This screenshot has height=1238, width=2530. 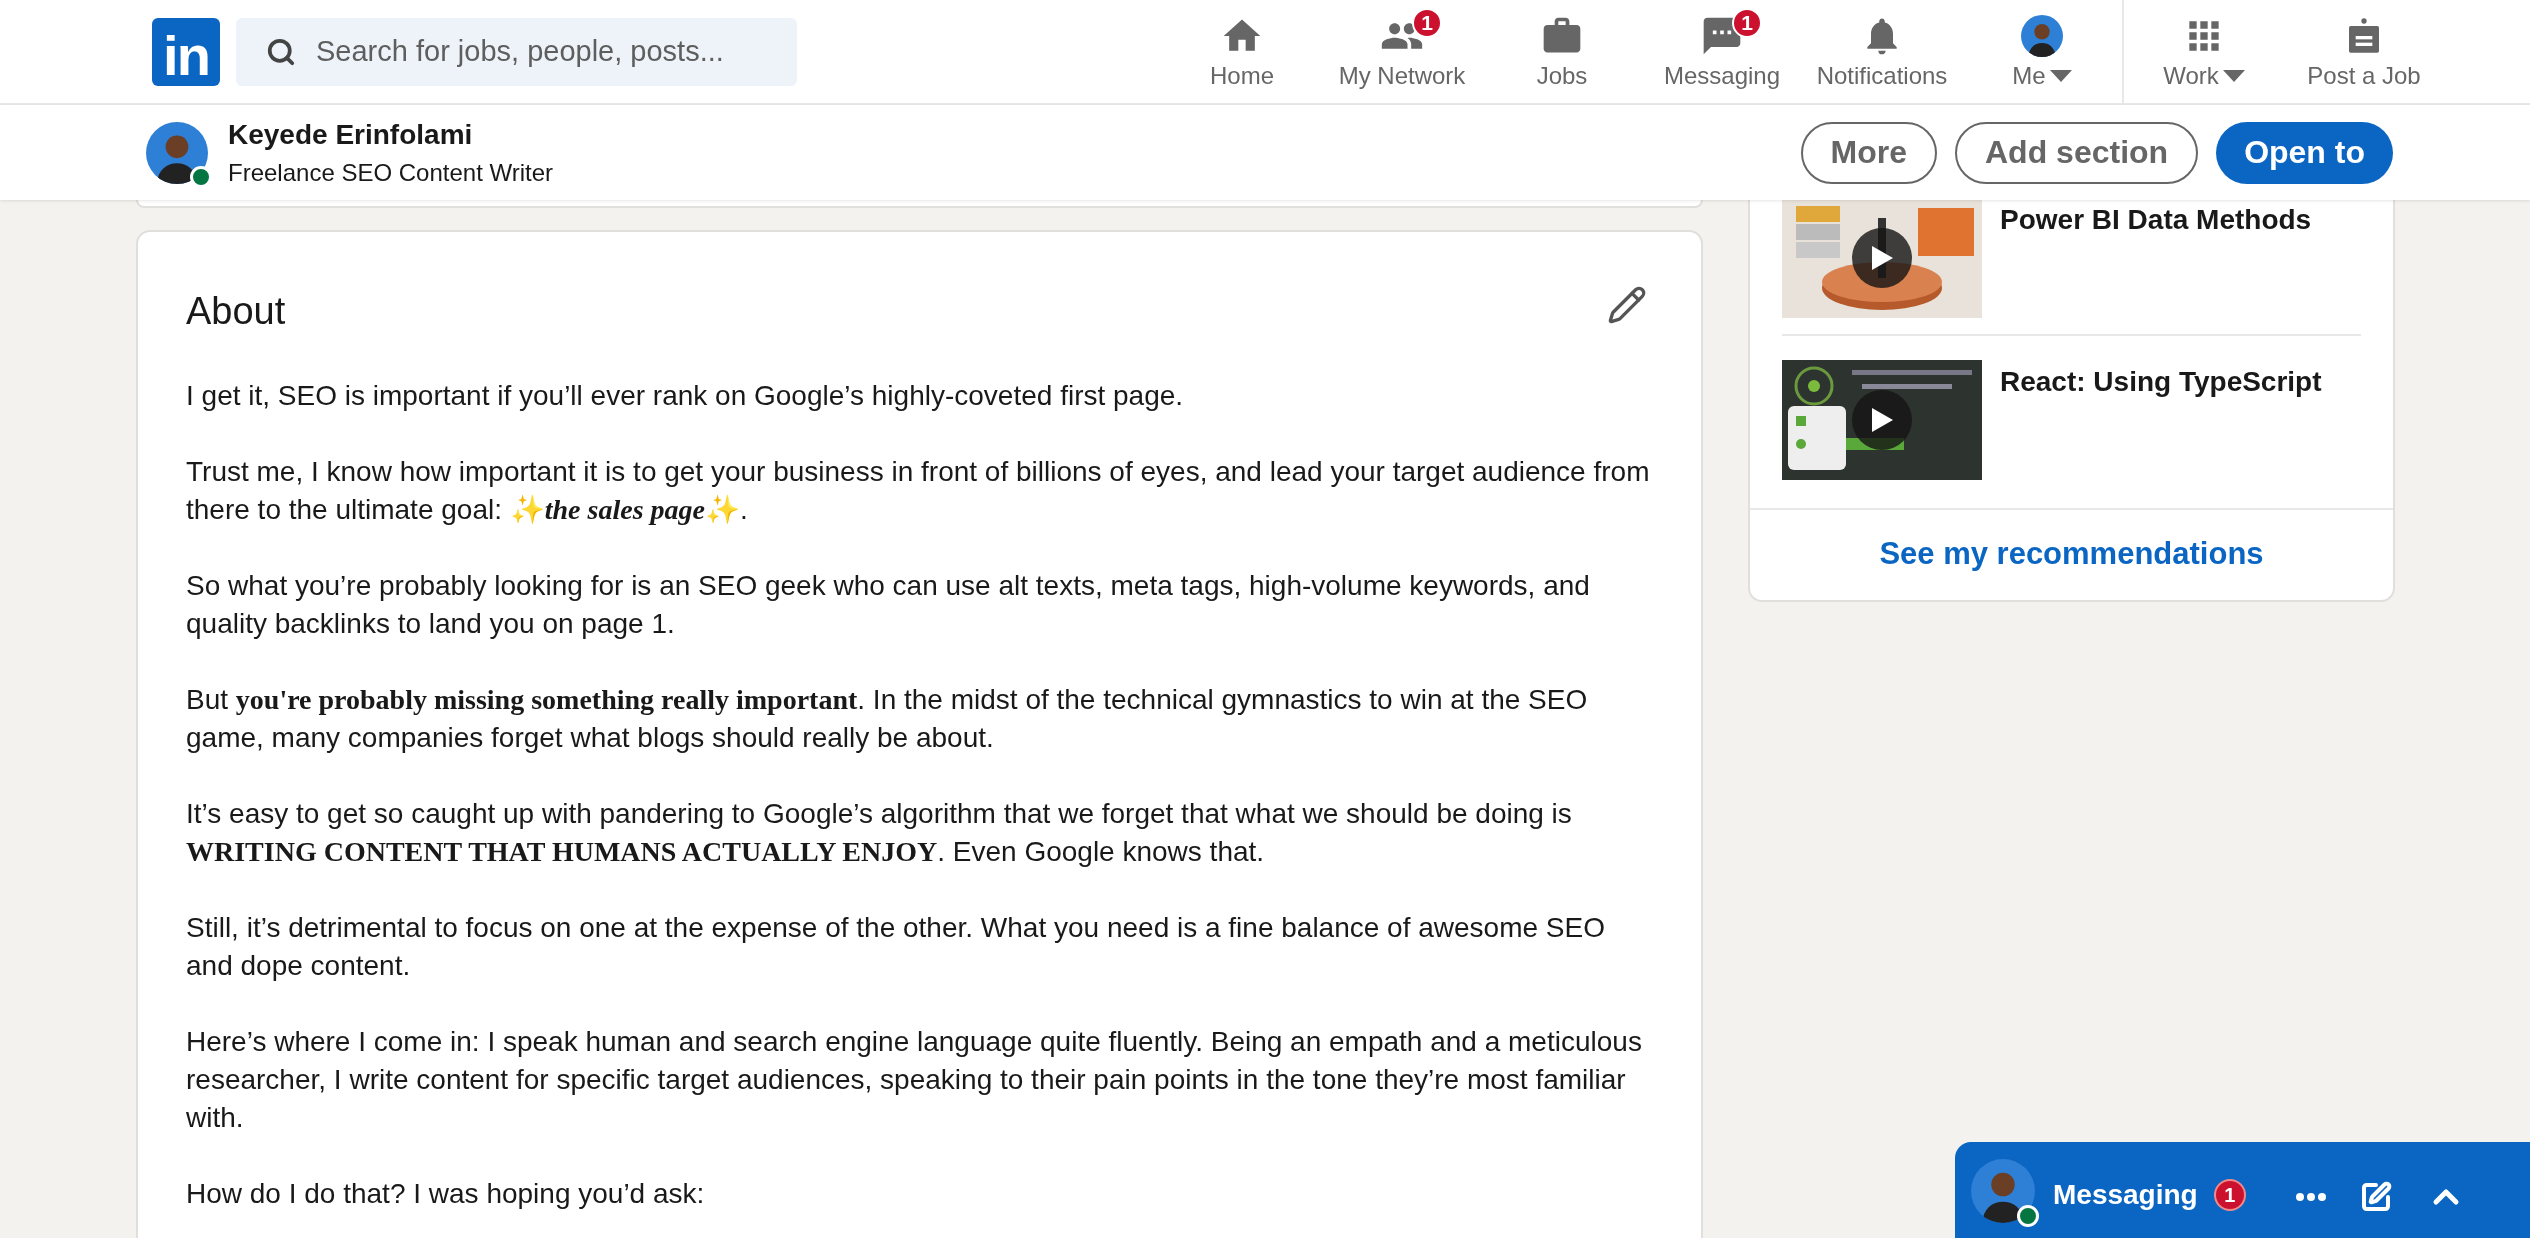 I want to click on course-title: React: Using TypeScript, so click(x=2161, y=423).